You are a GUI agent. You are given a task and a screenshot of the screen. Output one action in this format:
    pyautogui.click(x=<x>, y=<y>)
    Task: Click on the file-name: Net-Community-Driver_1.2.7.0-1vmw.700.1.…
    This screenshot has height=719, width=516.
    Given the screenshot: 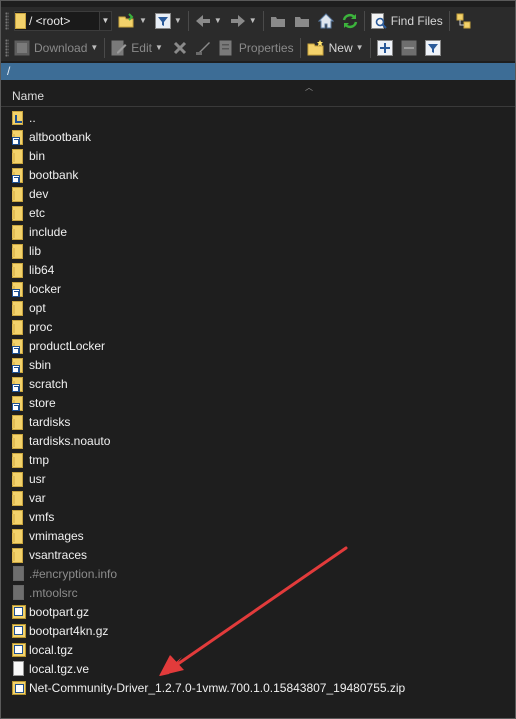 What is the action you would take?
    pyautogui.click(x=217, y=687)
    